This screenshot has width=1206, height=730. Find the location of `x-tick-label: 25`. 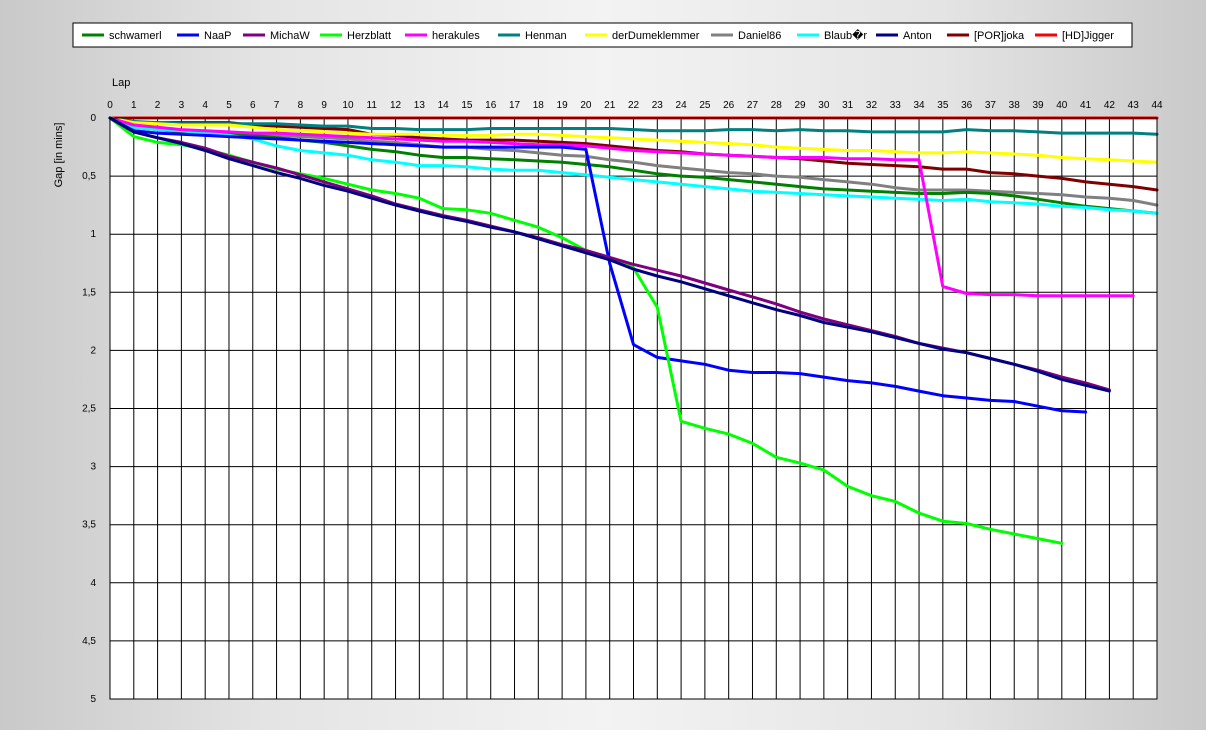

x-tick-label: 25 is located at coordinates (705, 105).